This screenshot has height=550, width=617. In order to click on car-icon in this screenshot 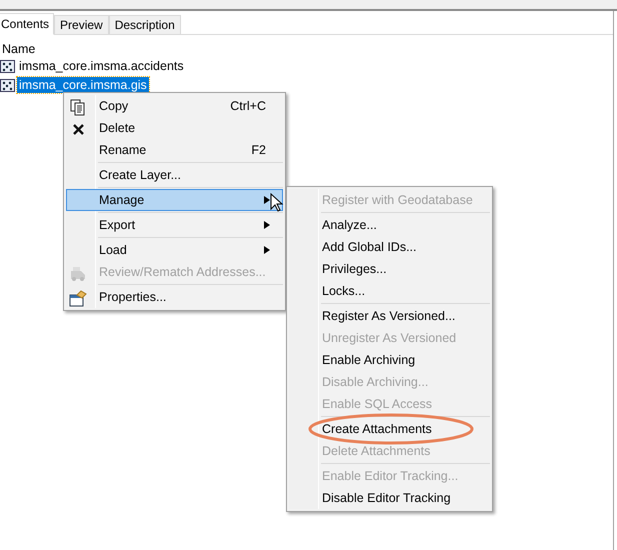, I will do `click(78, 273)`.